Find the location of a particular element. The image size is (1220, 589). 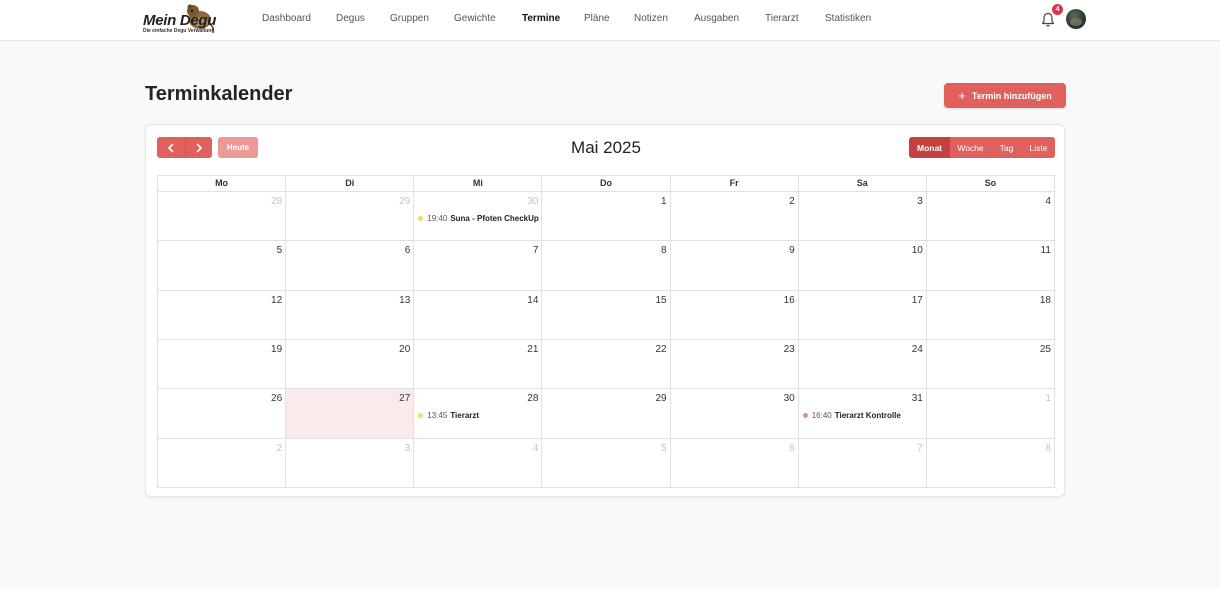

page-title: Terminkalender is located at coordinates (219, 94).